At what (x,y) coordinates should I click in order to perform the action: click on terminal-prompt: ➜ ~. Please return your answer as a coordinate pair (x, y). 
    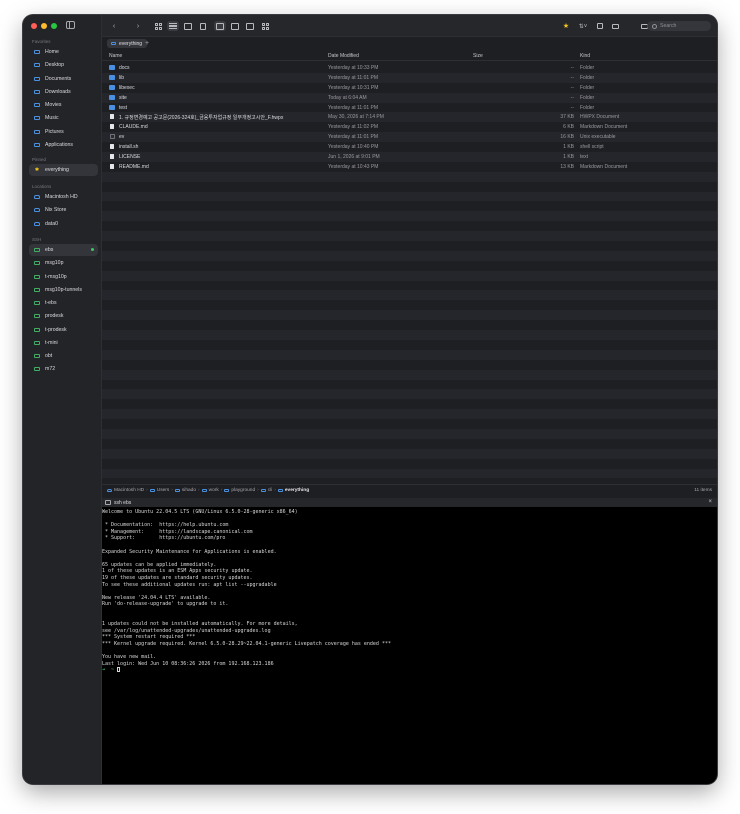
    Looking at the image, I should click on (409, 670).